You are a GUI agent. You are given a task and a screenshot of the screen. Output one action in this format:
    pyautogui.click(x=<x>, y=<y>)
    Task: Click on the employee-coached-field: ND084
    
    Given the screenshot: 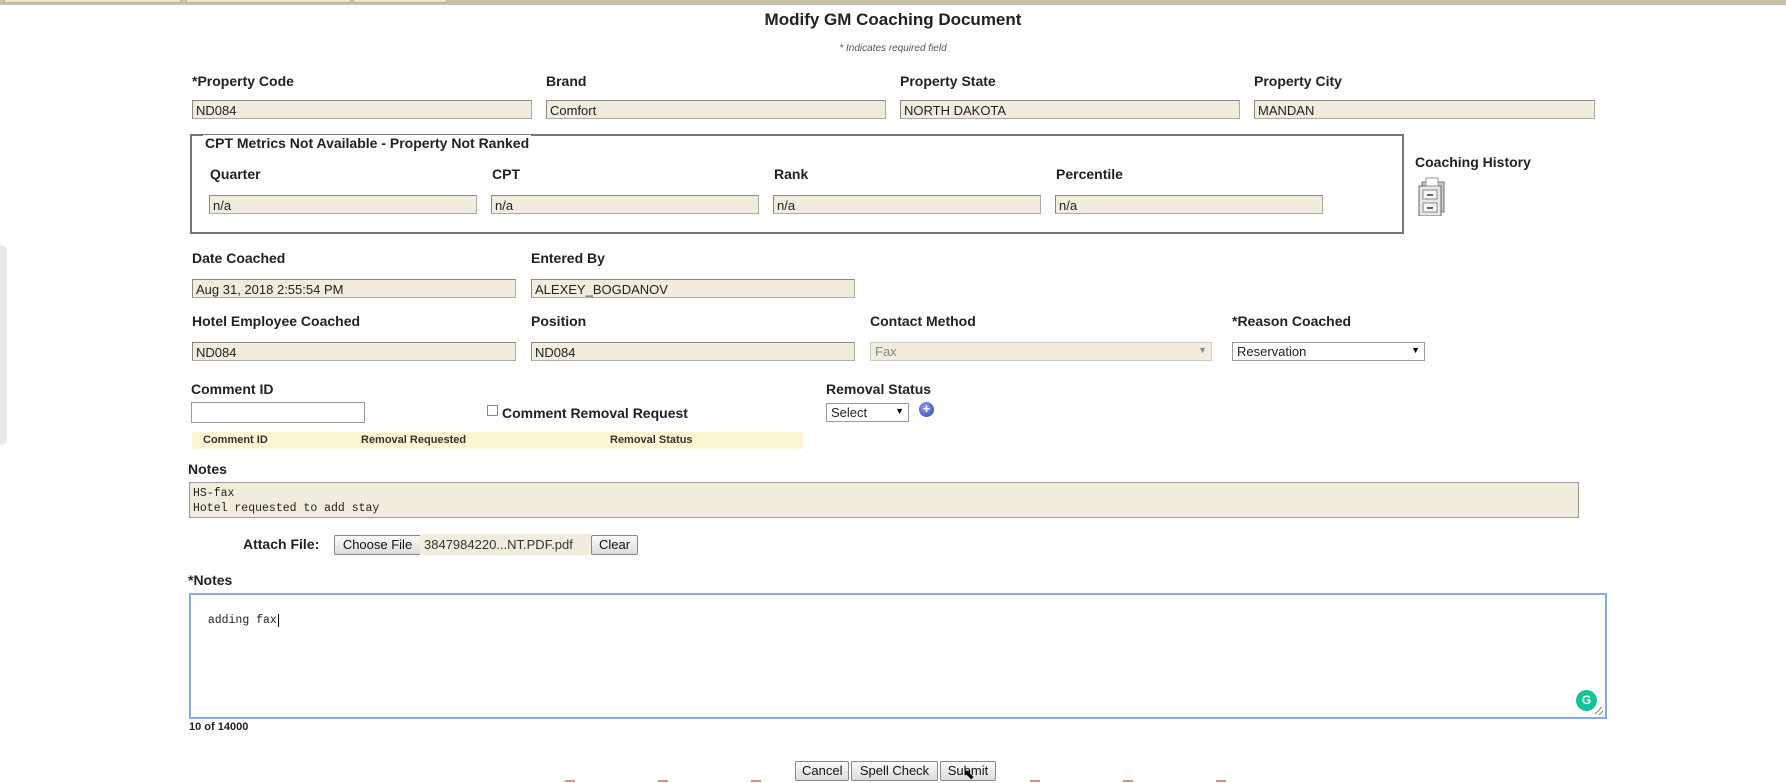 What is the action you would take?
    pyautogui.click(x=354, y=351)
    